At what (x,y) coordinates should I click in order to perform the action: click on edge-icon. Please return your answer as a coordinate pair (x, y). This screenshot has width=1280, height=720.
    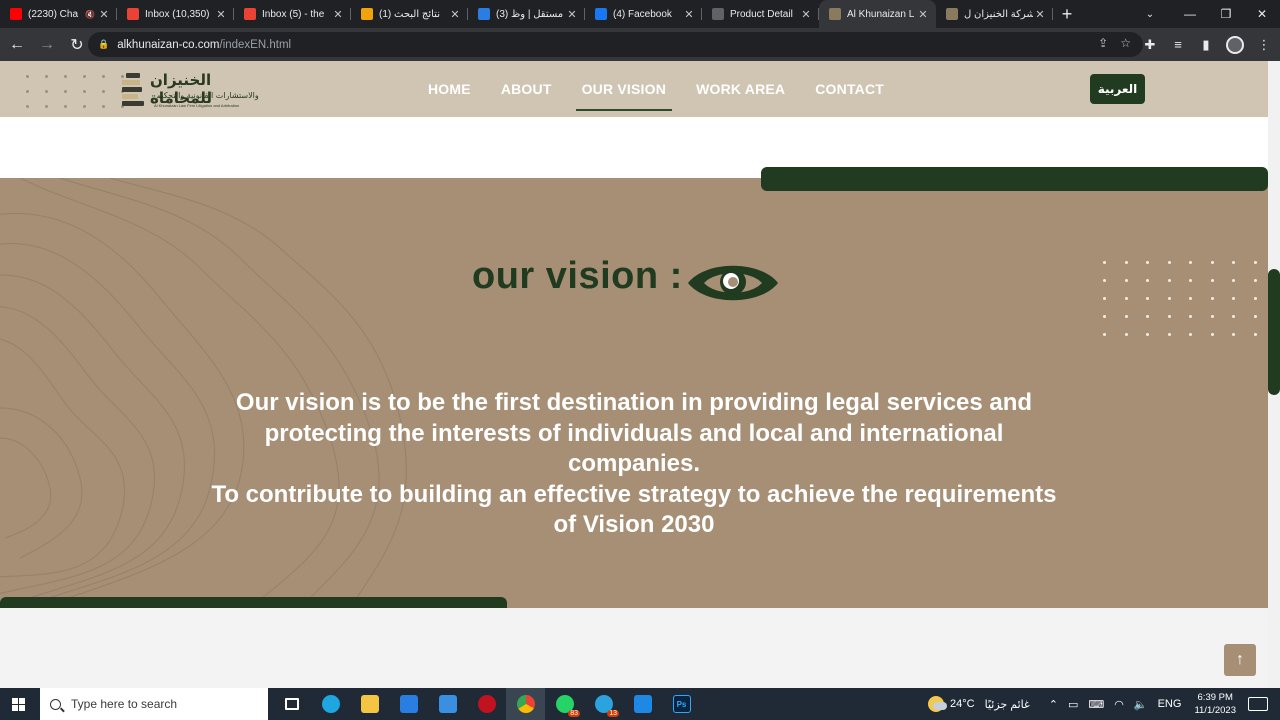
    Looking at the image, I should click on (330, 704).